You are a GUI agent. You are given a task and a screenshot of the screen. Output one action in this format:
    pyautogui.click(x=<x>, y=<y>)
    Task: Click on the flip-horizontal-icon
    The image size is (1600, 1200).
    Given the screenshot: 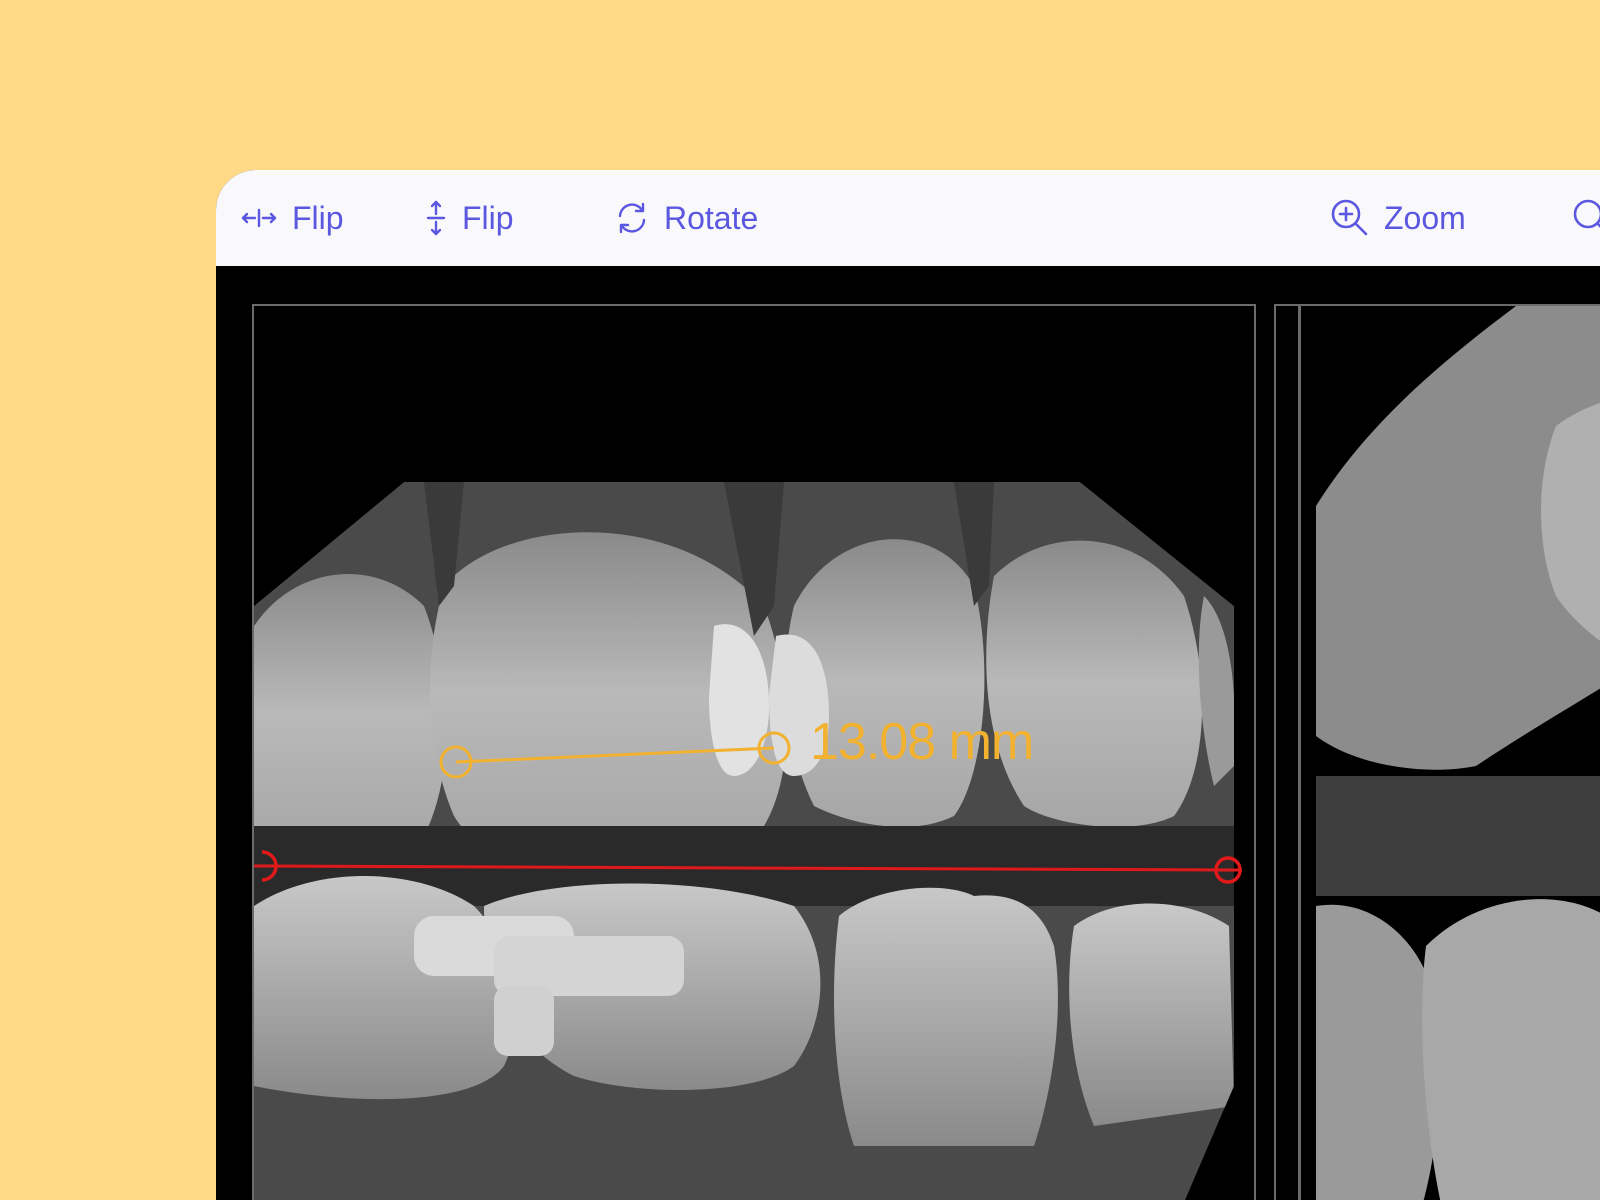 What is the action you would take?
    pyautogui.click(x=259, y=218)
    